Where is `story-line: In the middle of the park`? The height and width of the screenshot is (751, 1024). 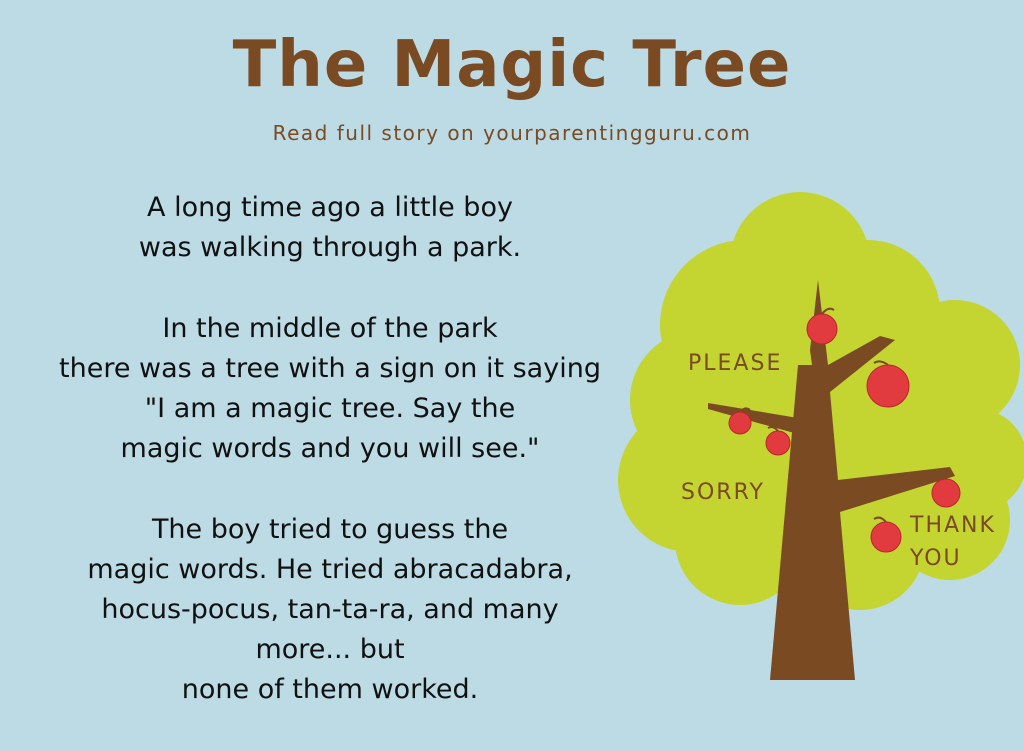
story-line: In the middle of the park is located at coordinates (330, 328).